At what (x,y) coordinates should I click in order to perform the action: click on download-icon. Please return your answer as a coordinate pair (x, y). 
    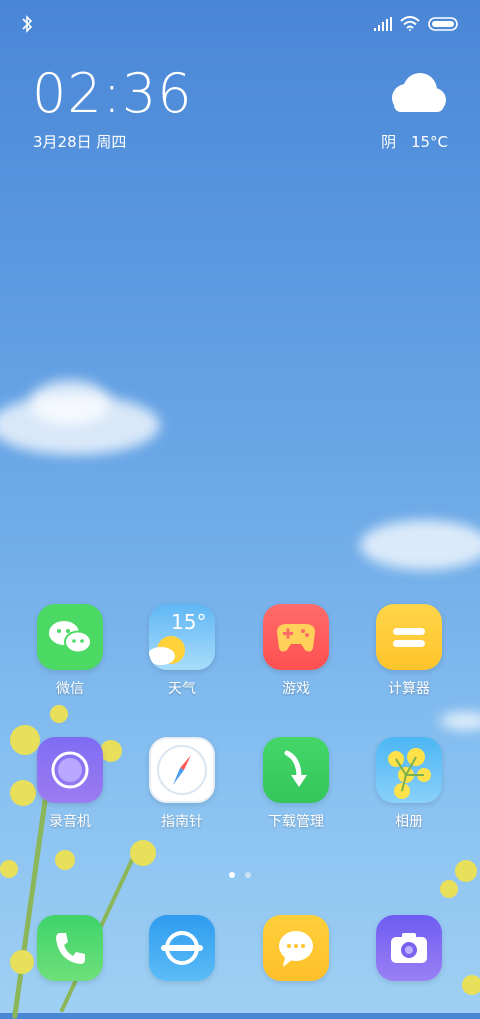
    Looking at the image, I should click on (296, 770).